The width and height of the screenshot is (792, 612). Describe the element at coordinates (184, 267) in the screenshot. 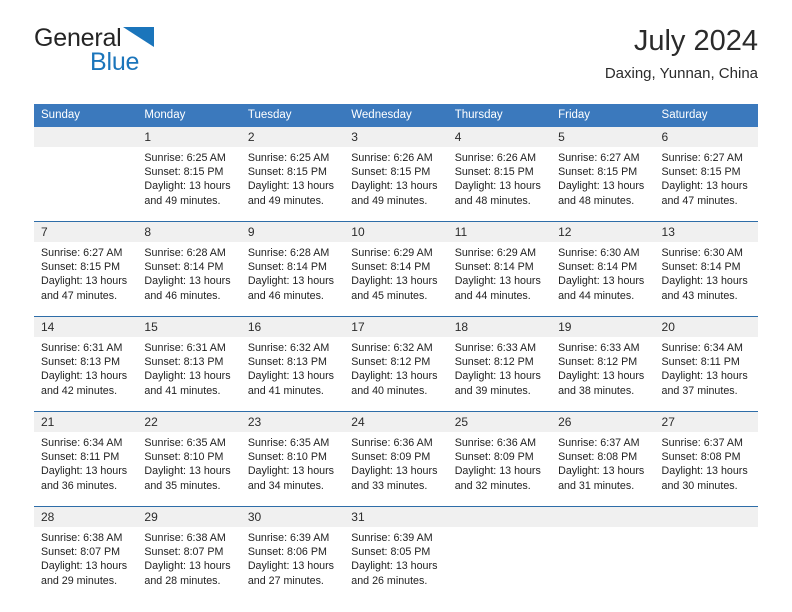

I see `sunset-text: Sunset: 8:14 PM` at that location.